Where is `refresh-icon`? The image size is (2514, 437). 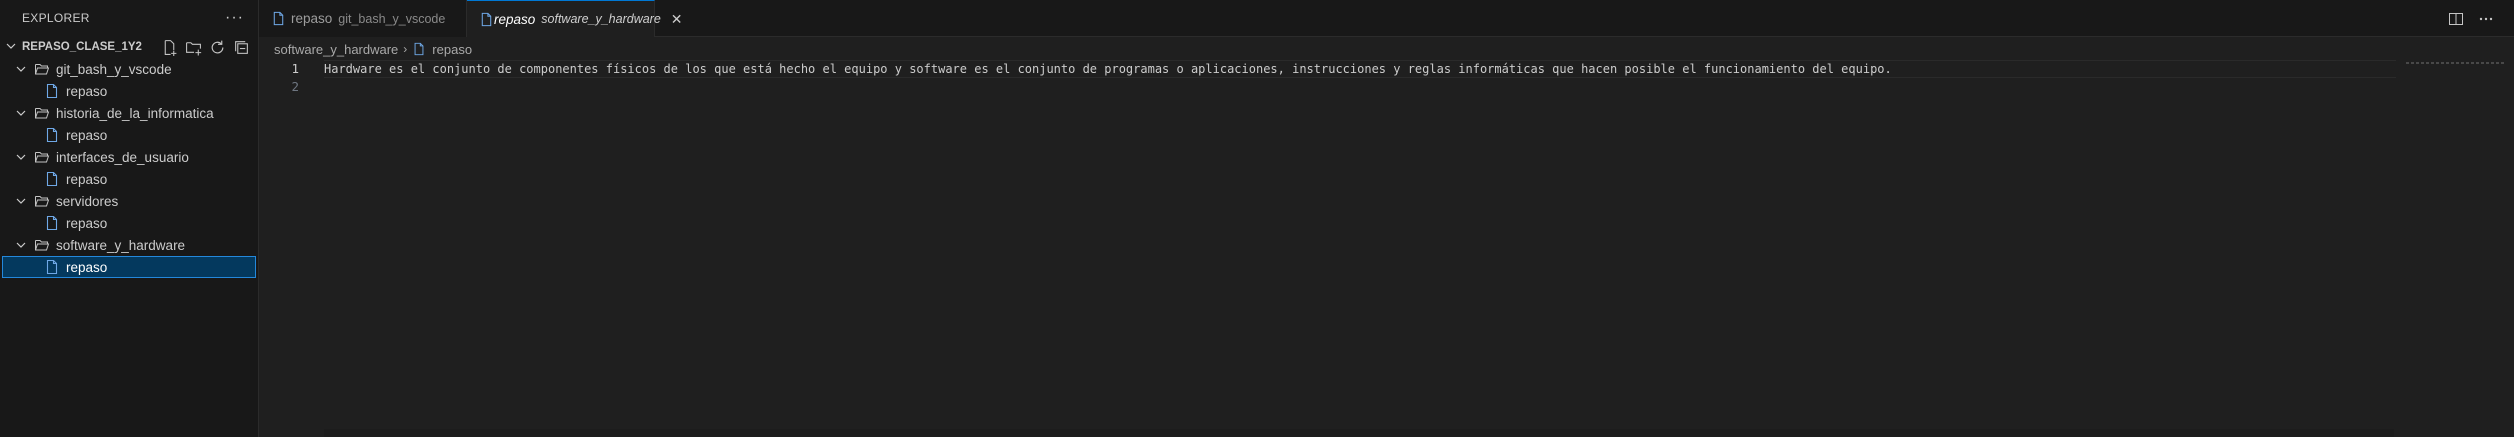
refresh-icon is located at coordinates (217, 47).